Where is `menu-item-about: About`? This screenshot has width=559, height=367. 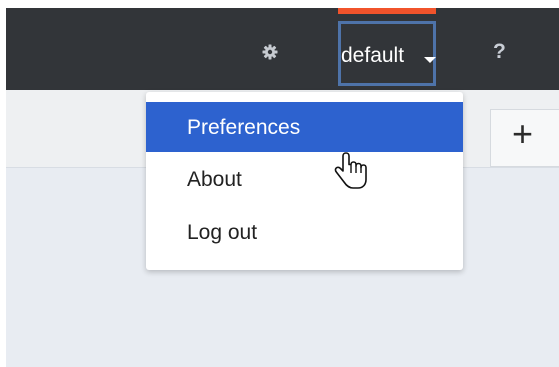
menu-item-about: About is located at coordinates (304, 179).